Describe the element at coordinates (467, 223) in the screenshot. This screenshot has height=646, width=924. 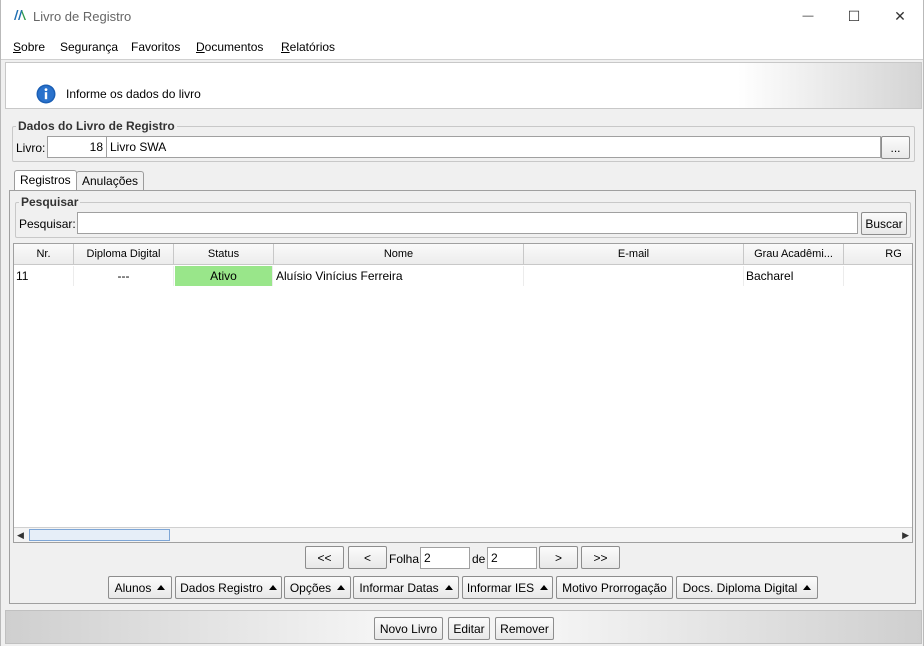
I see `search-input` at that location.